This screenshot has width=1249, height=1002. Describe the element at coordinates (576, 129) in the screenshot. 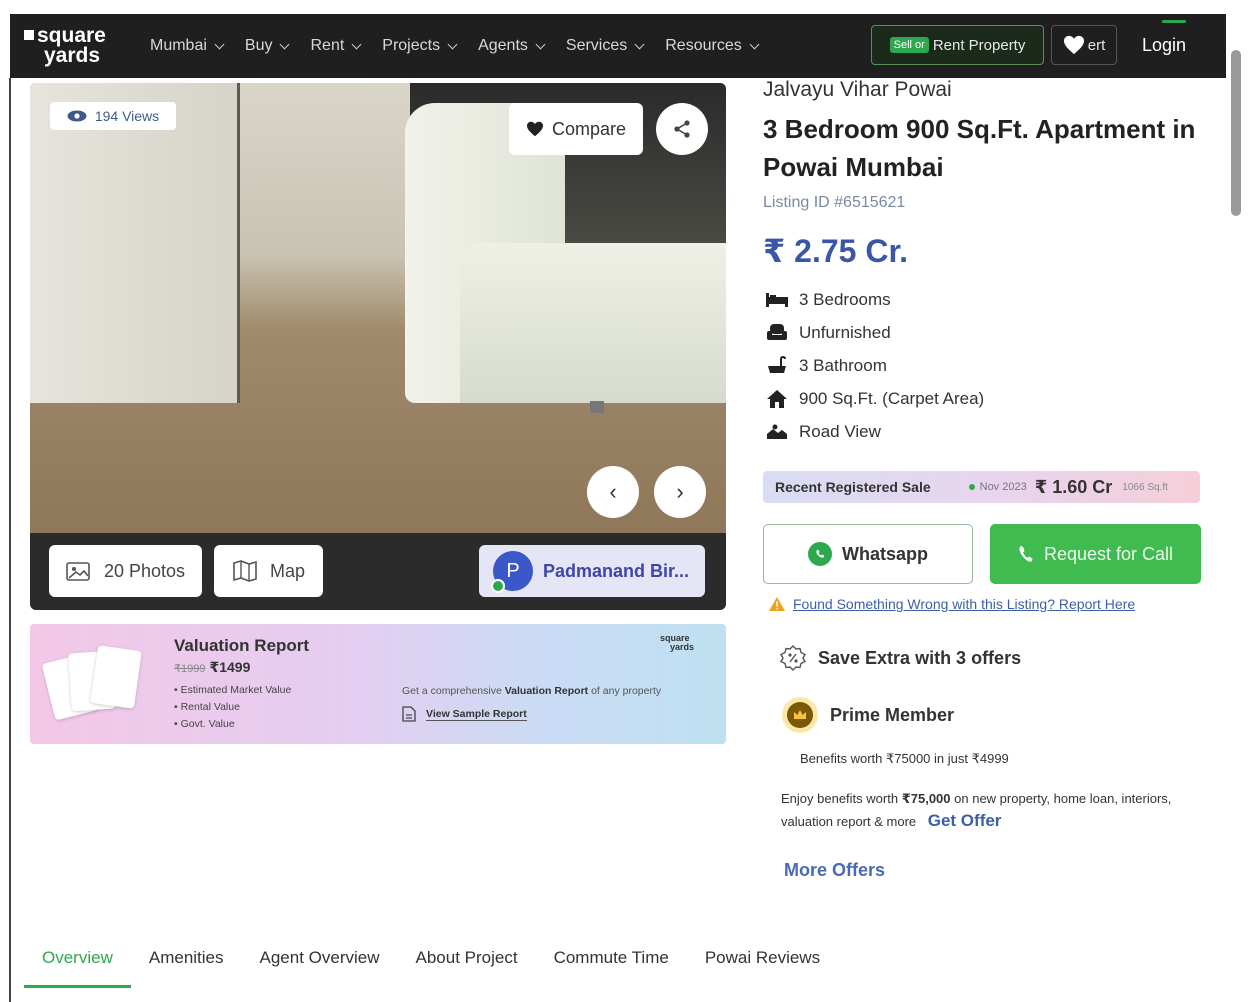

I see `compare-button: Compare` at that location.